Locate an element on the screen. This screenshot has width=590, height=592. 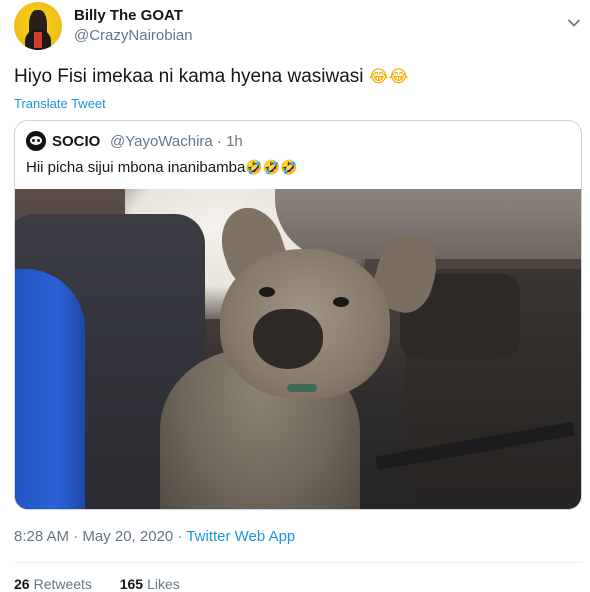
tweet-text-body: Hiyo Fisi imekaa ni kama hyena wasiwasi is located at coordinates (189, 76).